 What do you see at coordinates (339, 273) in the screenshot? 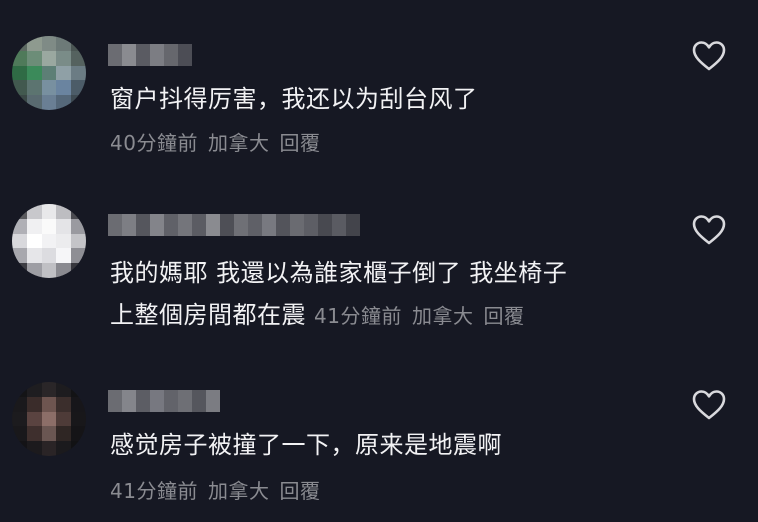
I see `comment-text-line-1: 我的媽耶 我還以為誰家櫃子倒了 我坐椅子` at bounding box center [339, 273].